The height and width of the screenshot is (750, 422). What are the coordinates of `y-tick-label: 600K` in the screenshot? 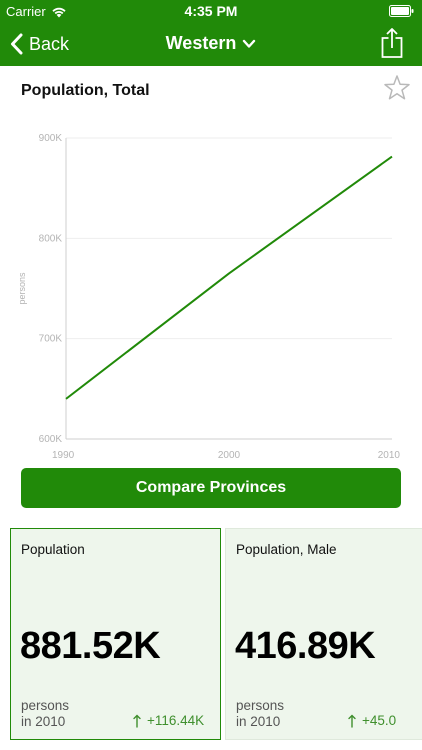 It's located at (51, 439).